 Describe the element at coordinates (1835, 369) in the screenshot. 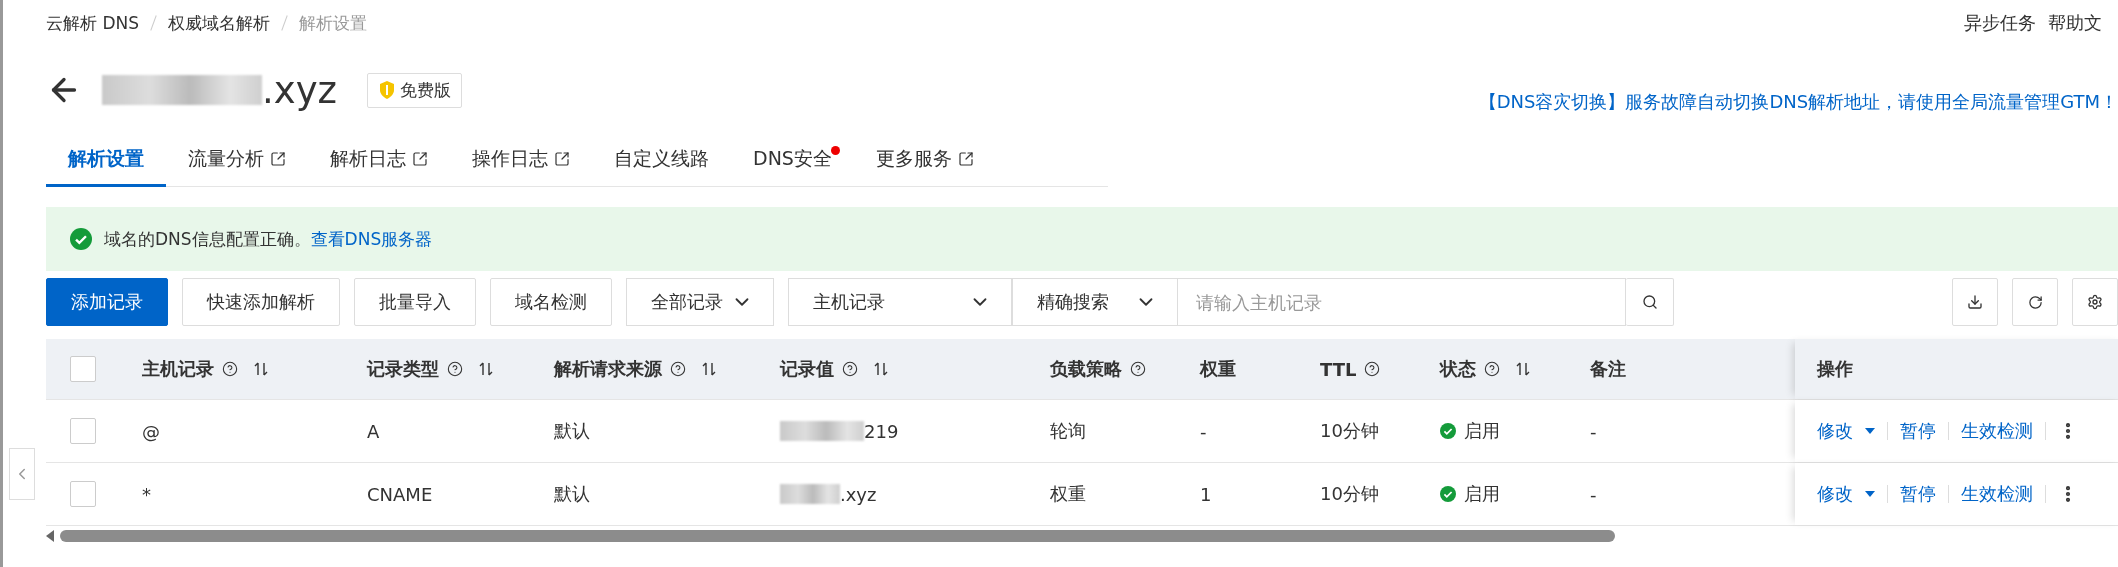

I see `column-header: 操作` at that location.